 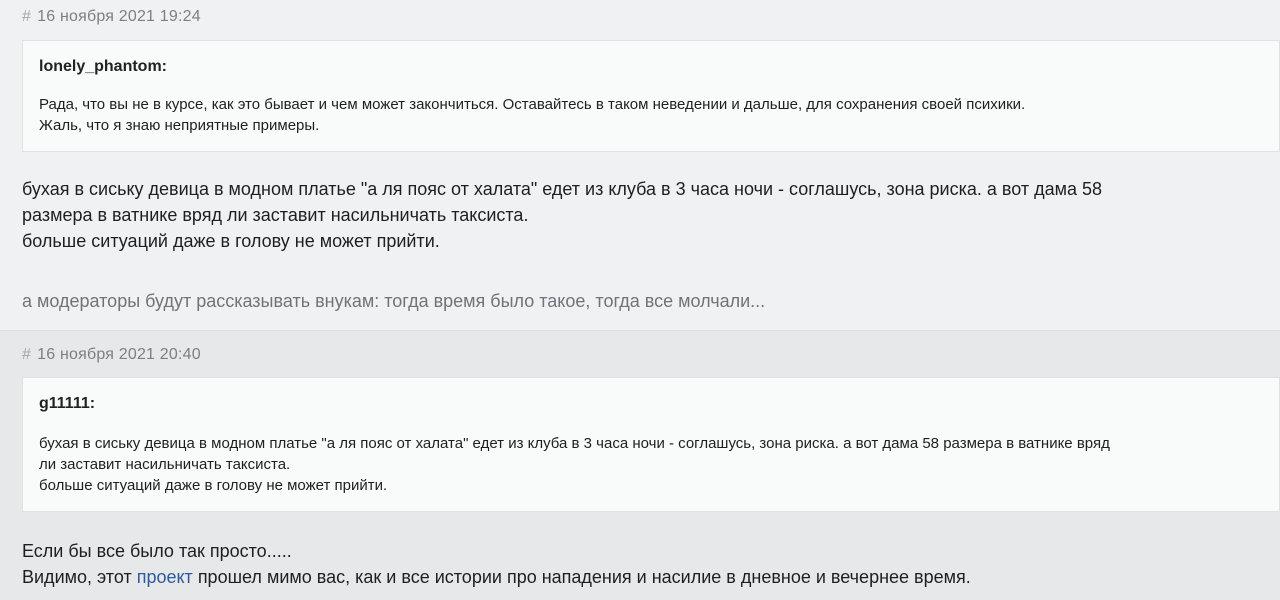 I want to click on quote-line: ли заставит насильничать таксиста., so click(x=165, y=464).